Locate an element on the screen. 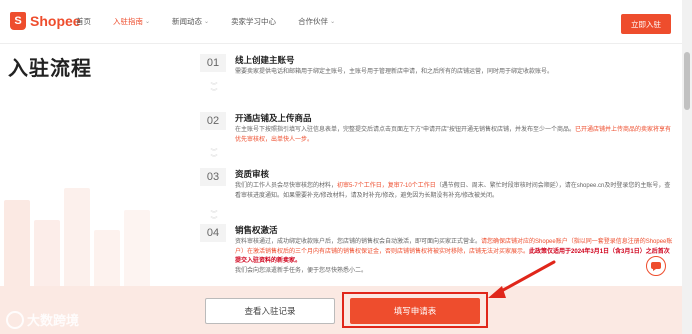  watermark-logo: 大数跨境 is located at coordinates (42, 319).